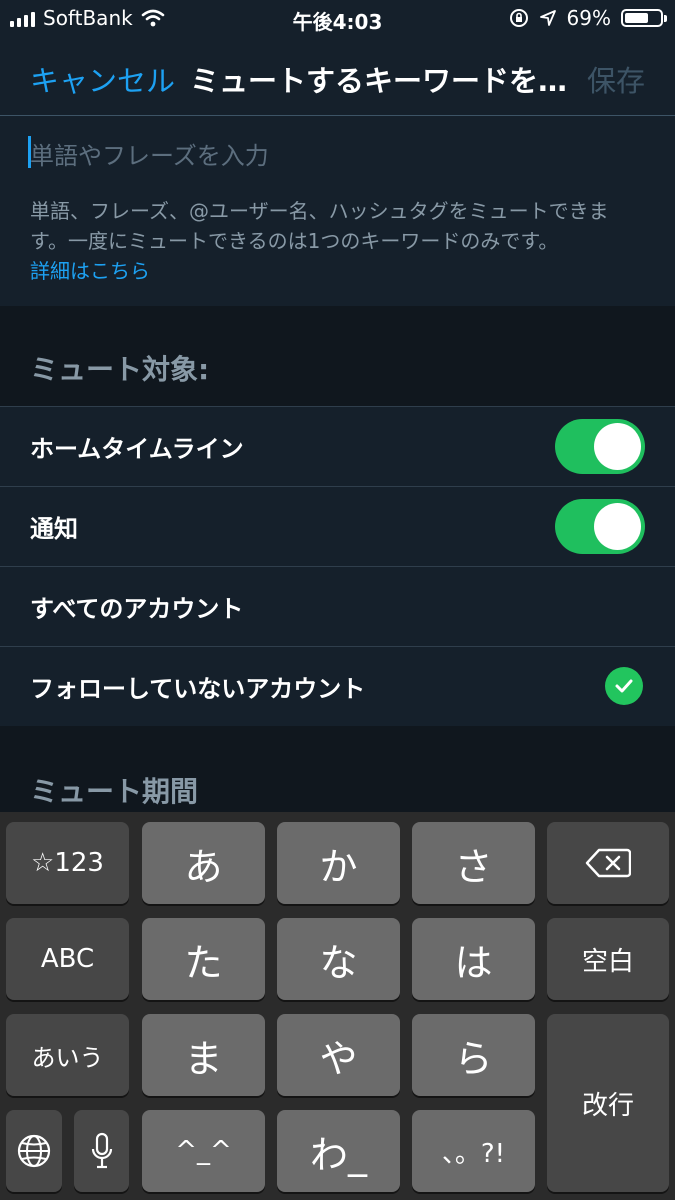  I want to click on key-ka: か, so click(338, 863).